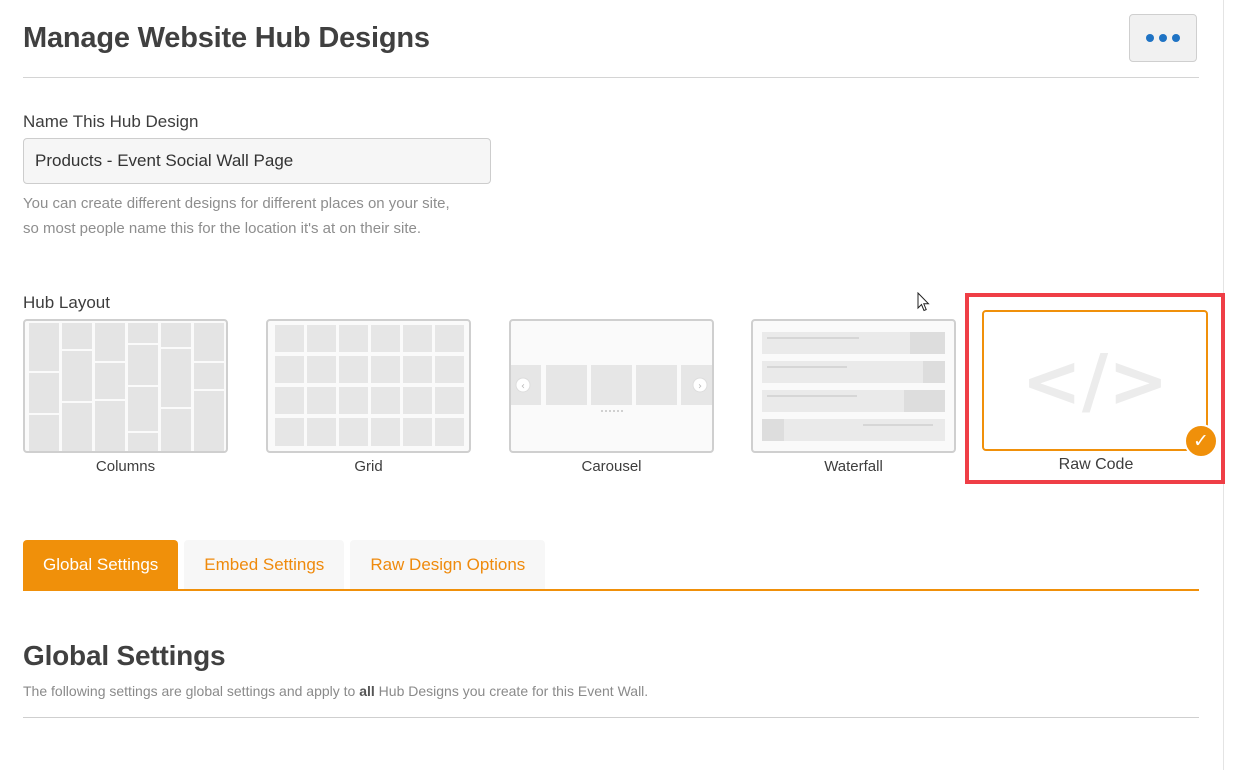 This screenshot has width=1234, height=770. What do you see at coordinates (66, 302) in the screenshot?
I see `hub-layout-label: Hub Layout` at bounding box center [66, 302].